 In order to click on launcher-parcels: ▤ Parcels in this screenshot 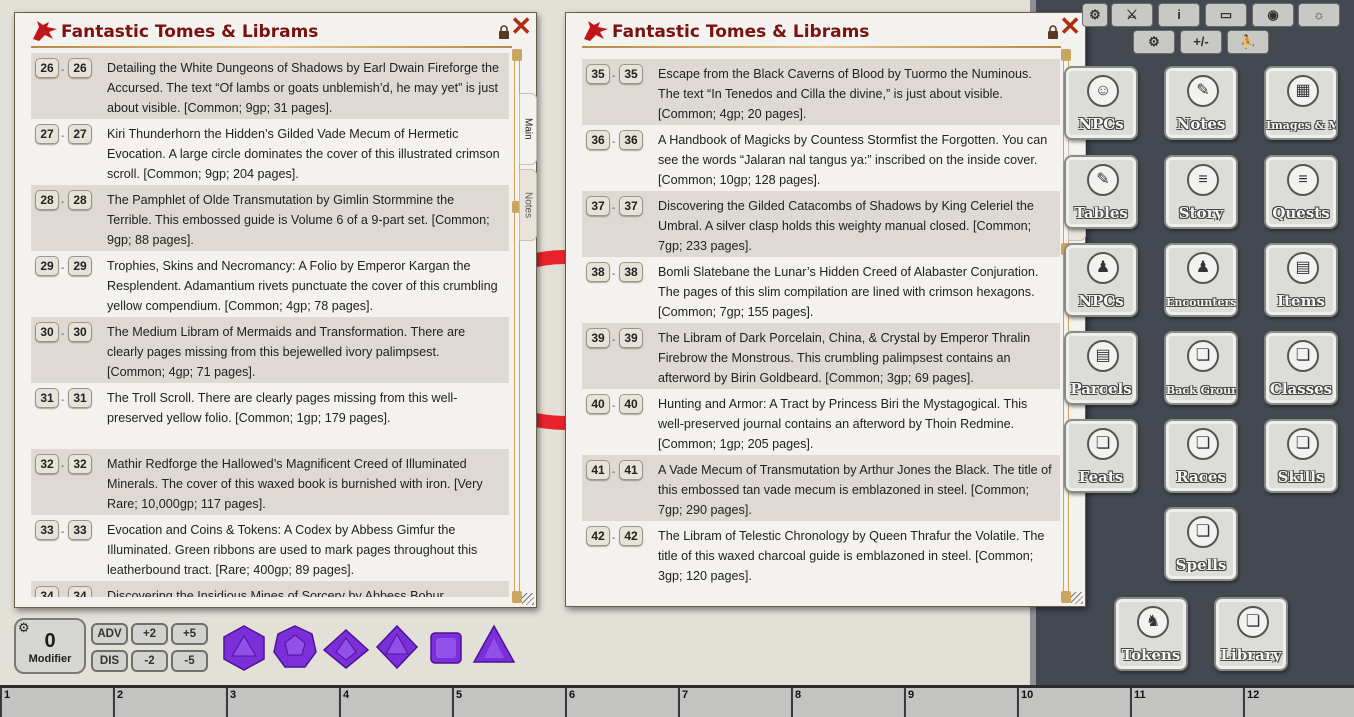, I will do `click(1101, 368)`.